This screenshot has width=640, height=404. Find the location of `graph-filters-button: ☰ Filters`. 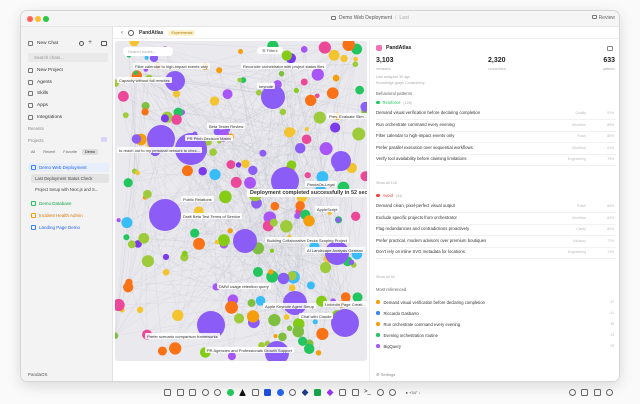

graph-filters-button: ☰ Filters is located at coordinates (270, 50).